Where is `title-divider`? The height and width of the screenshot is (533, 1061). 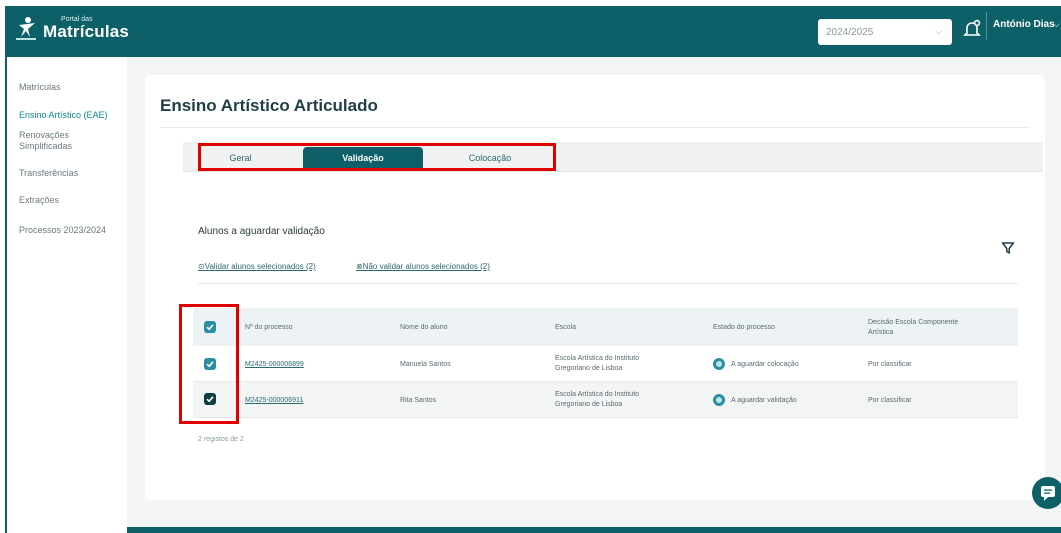 title-divider is located at coordinates (595, 127).